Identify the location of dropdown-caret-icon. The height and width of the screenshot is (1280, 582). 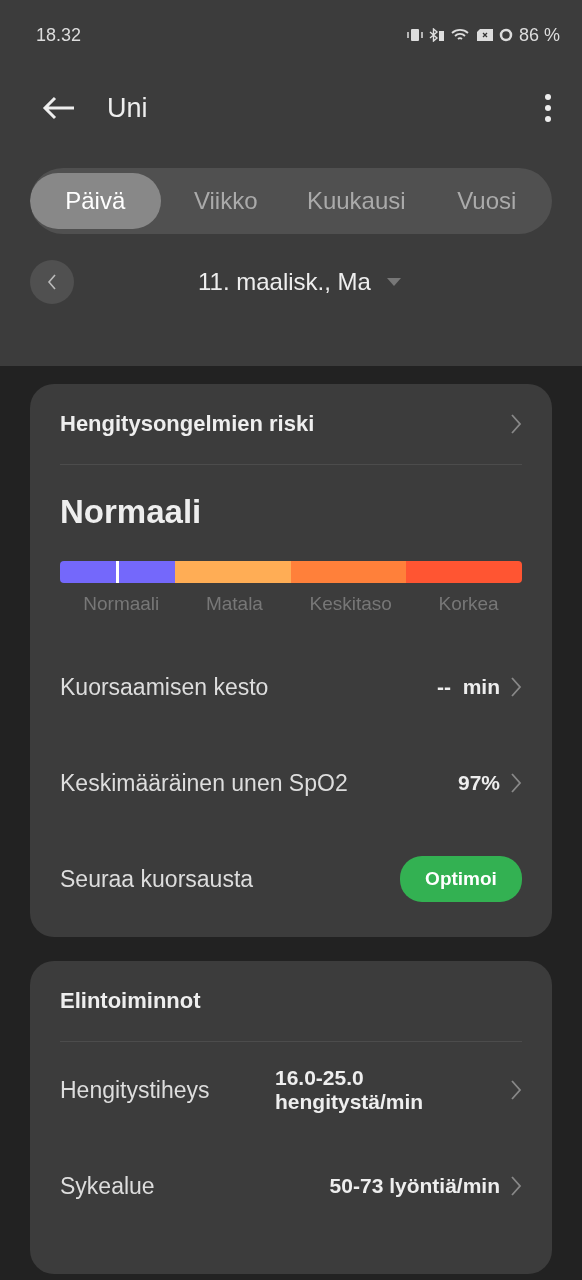
(393, 282).